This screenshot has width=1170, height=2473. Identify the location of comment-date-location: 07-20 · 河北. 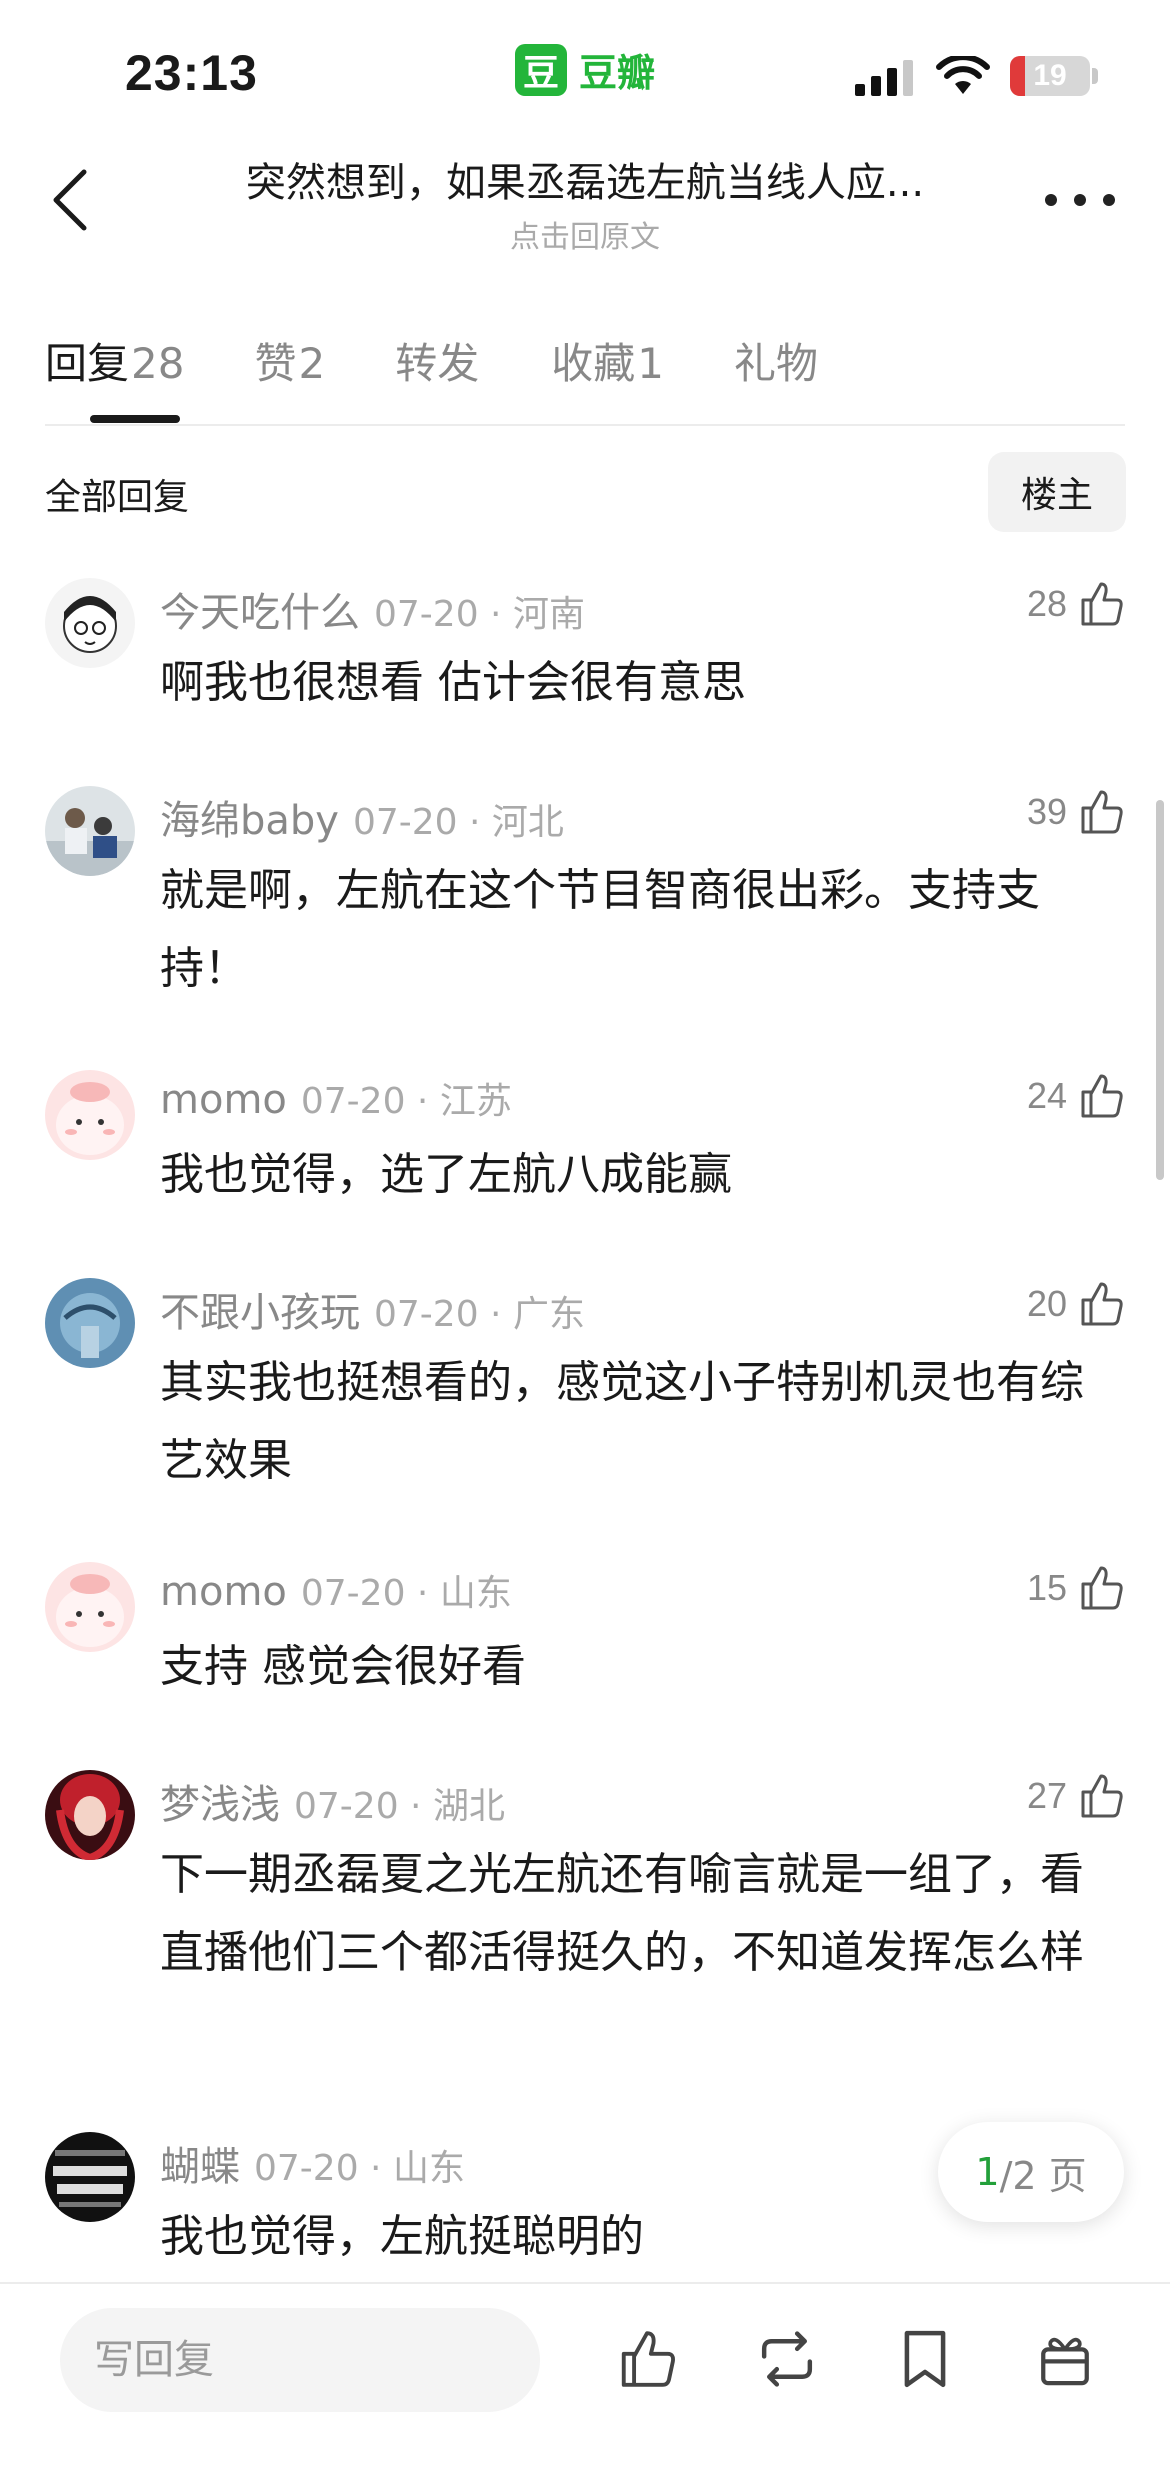
(458, 822).